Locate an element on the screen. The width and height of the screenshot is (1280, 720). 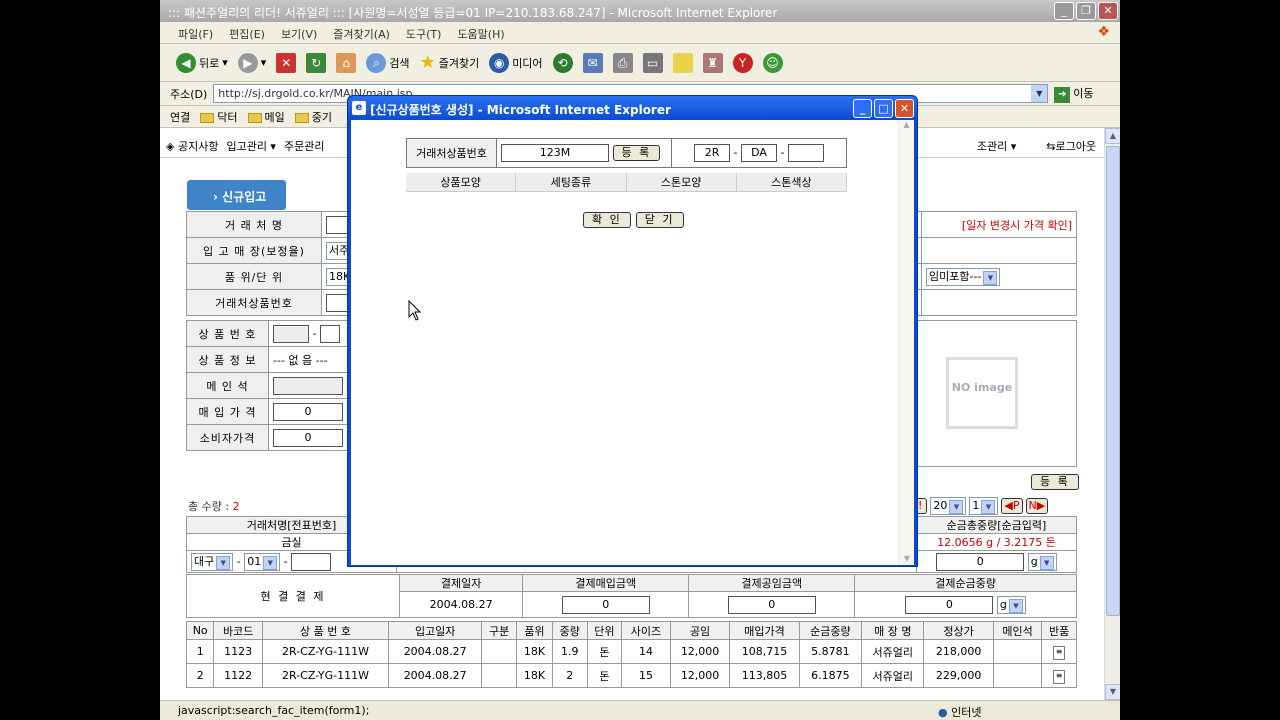
menu-favorites: 즐겨찾기(A) is located at coordinates (361, 34).